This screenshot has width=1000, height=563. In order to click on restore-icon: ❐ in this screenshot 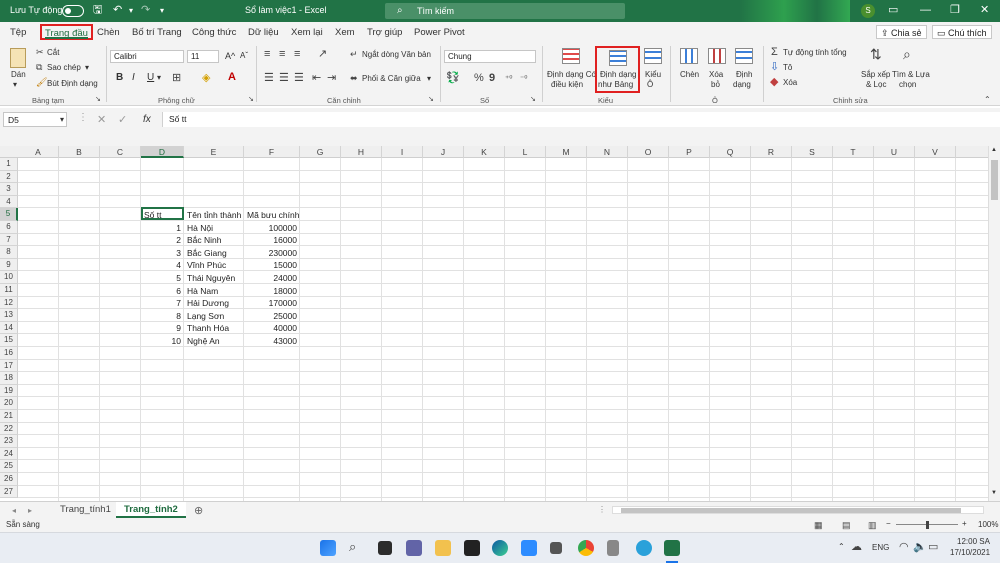, I will do `click(955, 10)`.